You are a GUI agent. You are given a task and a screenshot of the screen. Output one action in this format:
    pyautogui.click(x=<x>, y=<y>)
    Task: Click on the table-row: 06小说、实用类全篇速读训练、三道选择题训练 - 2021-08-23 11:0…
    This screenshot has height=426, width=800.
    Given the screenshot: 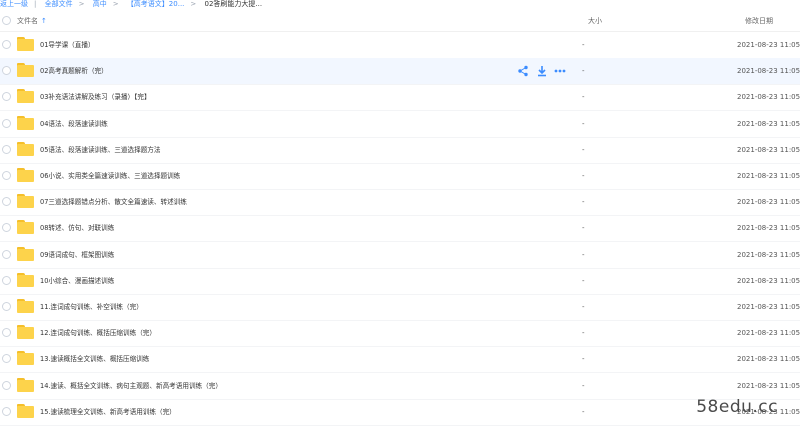 What is the action you would take?
    pyautogui.click(x=400, y=176)
    